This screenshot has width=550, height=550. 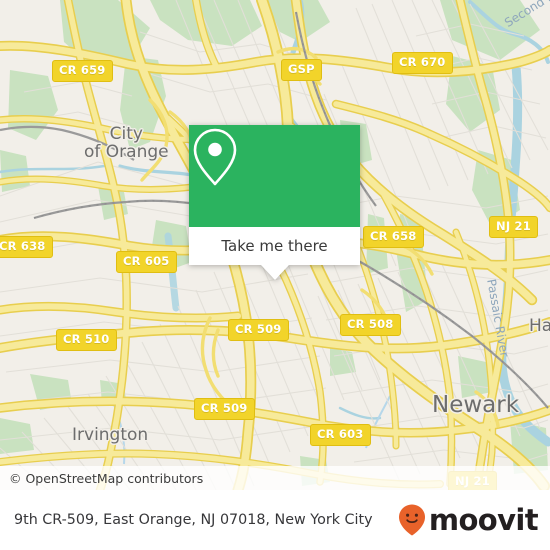 What do you see at coordinates (483, 519) in the screenshot?
I see `moovit-wordmark: moovit` at bounding box center [483, 519].